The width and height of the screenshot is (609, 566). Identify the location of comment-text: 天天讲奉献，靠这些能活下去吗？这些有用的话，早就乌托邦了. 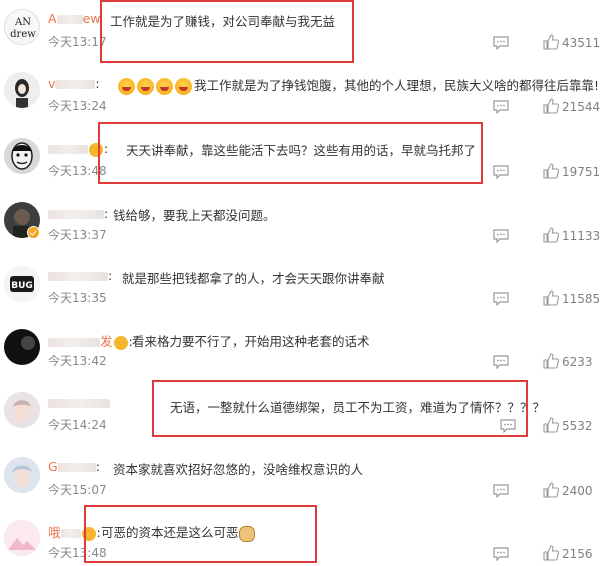
(301, 150).